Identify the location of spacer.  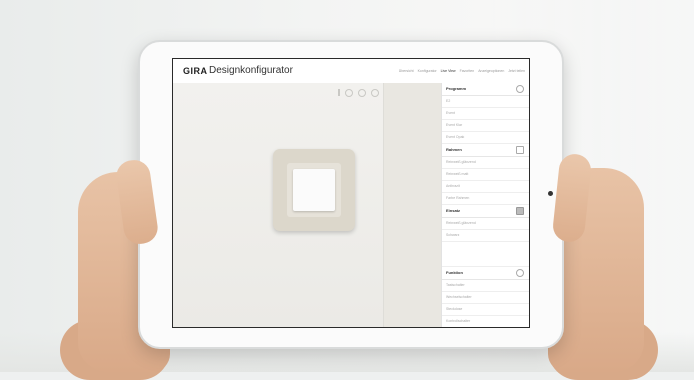
(485, 254).